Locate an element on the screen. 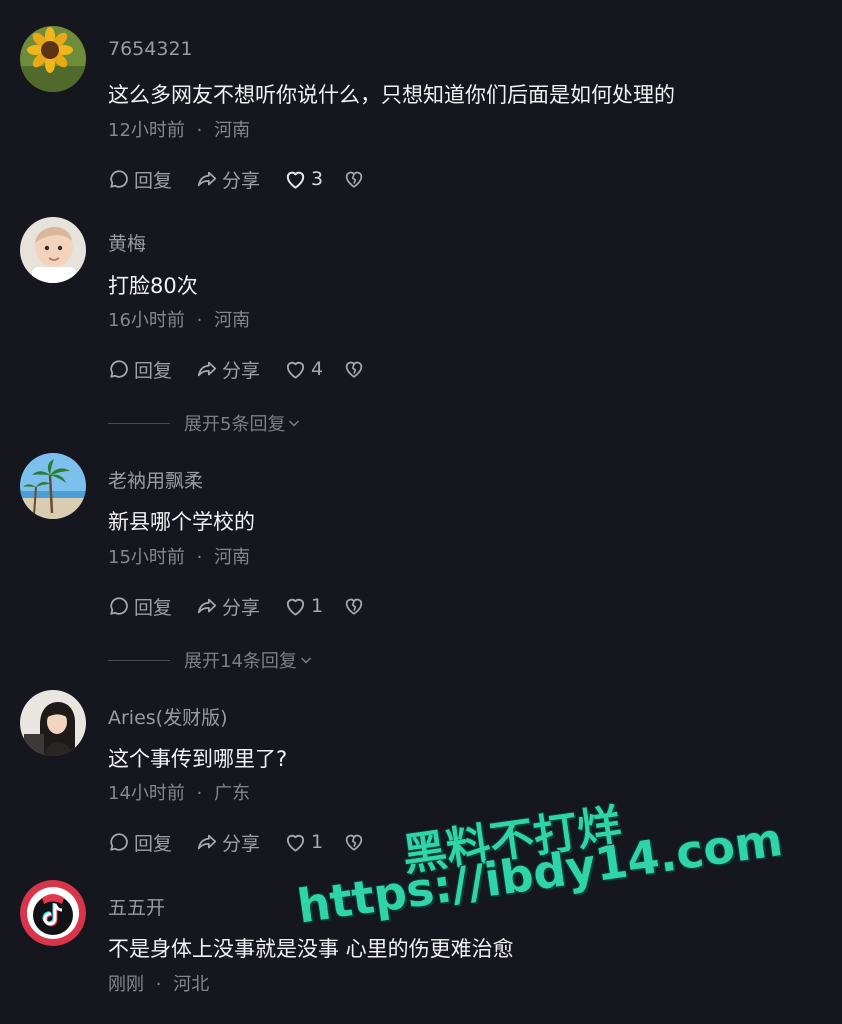 The height and width of the screenshot is (1024, 842). expand-replies-button: 展开14条回复 is located at coordinates (210, 660).